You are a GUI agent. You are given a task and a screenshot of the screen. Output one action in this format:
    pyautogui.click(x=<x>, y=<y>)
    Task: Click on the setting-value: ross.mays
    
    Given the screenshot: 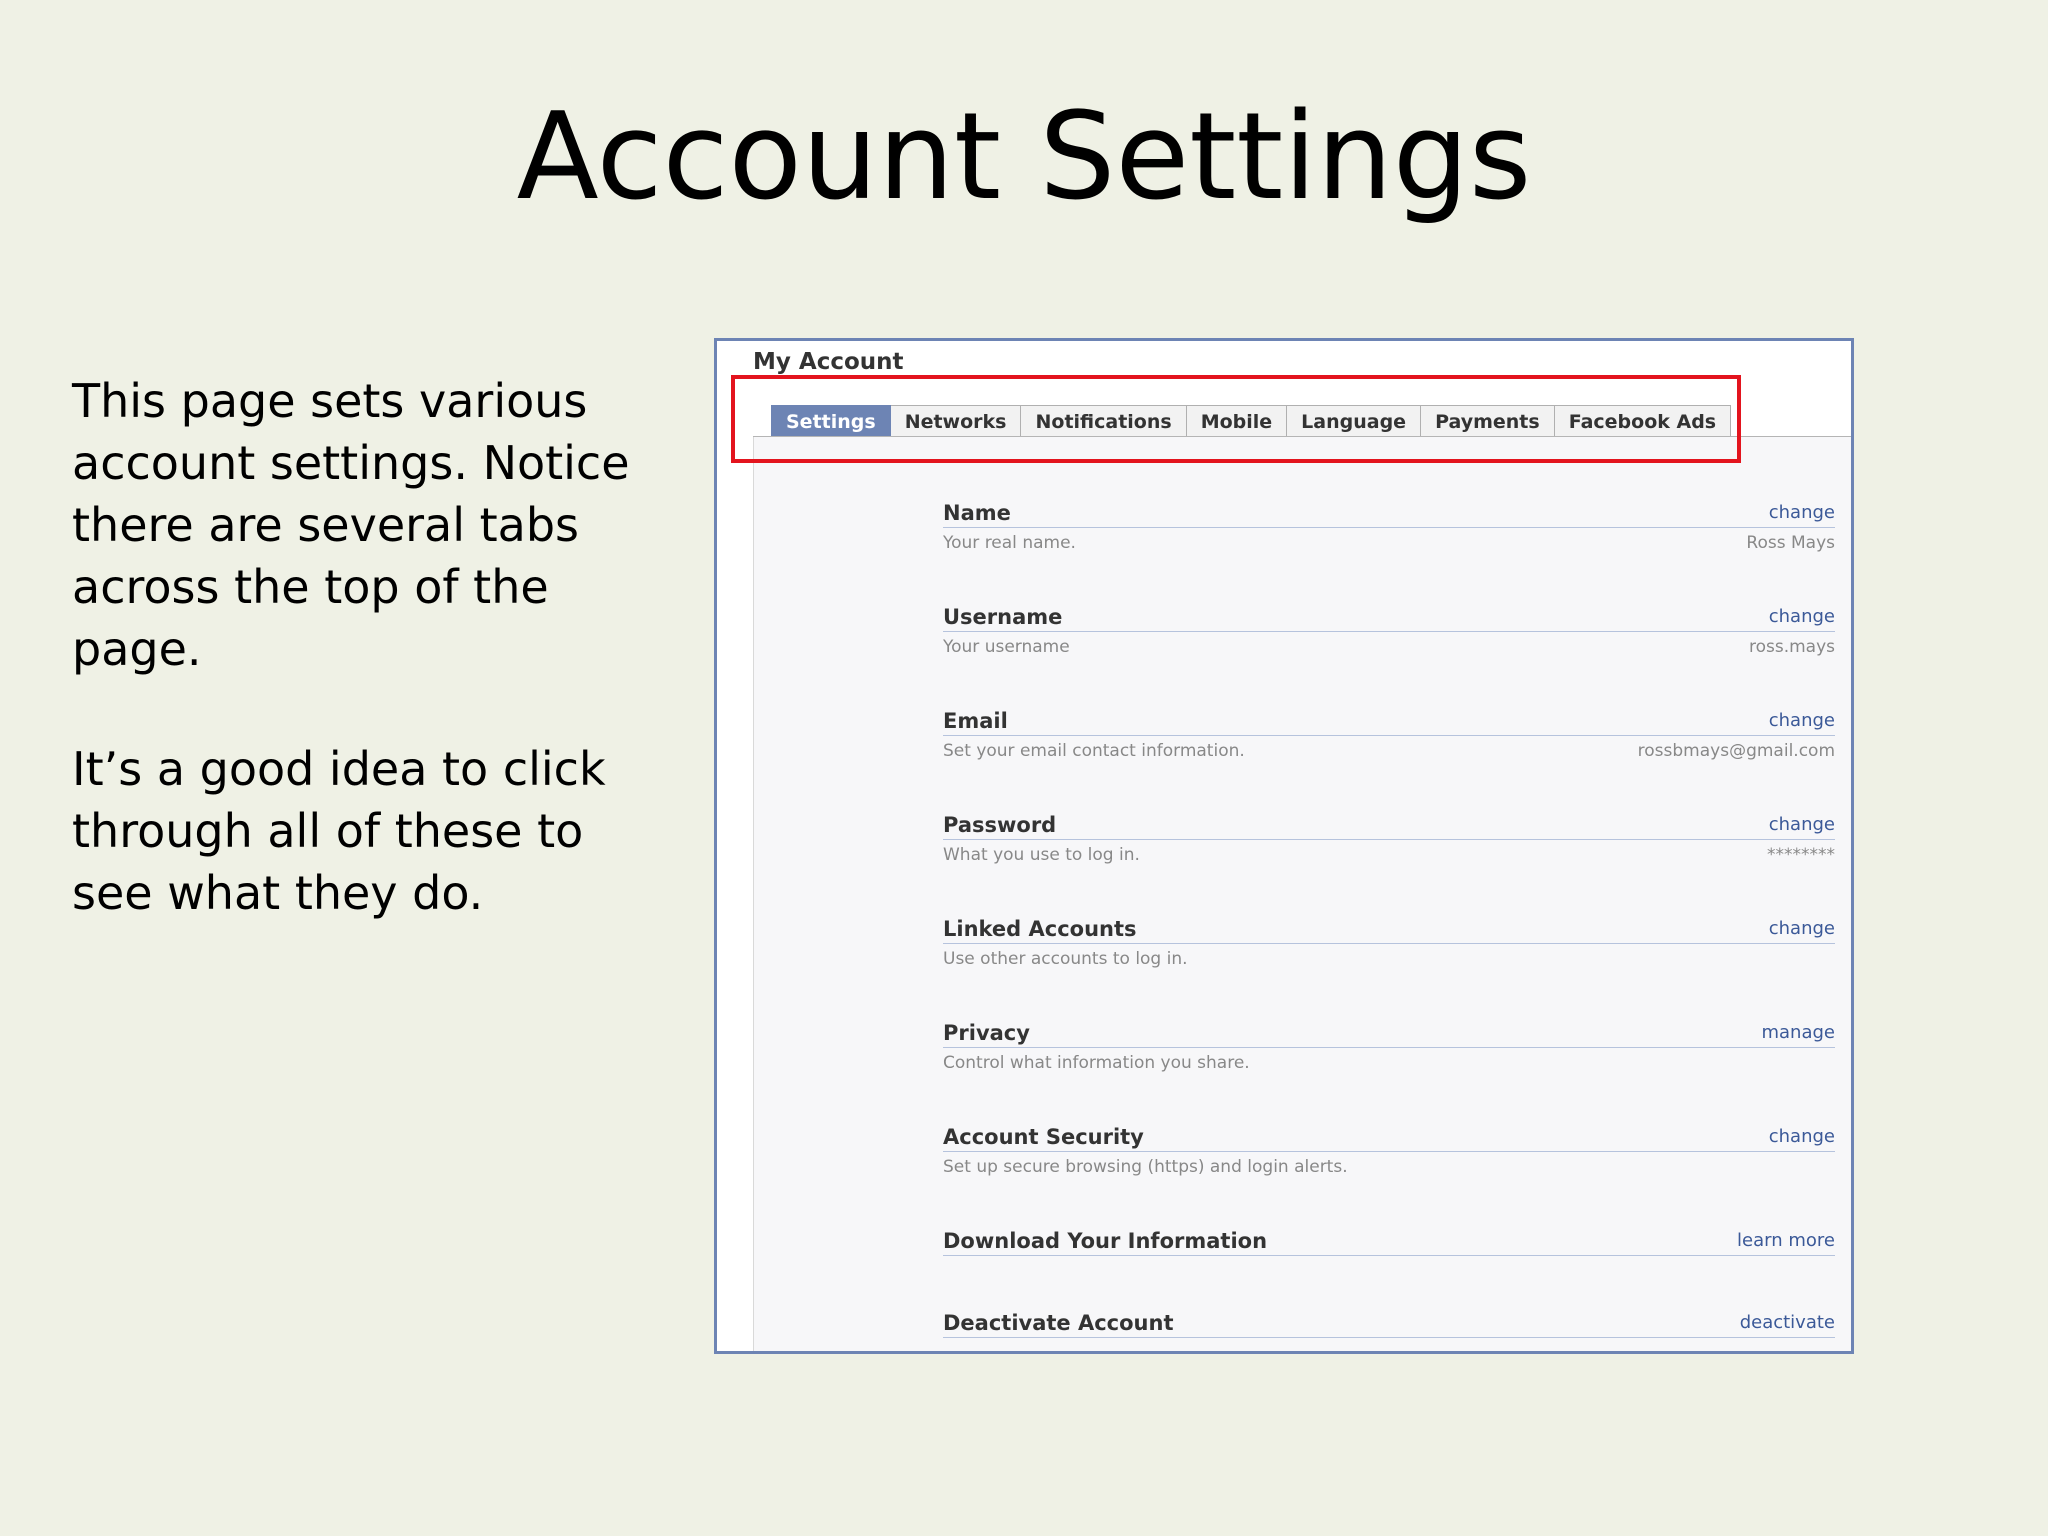 What is the action you would take?
    pyautogui.click(x=1791, y=647)
    